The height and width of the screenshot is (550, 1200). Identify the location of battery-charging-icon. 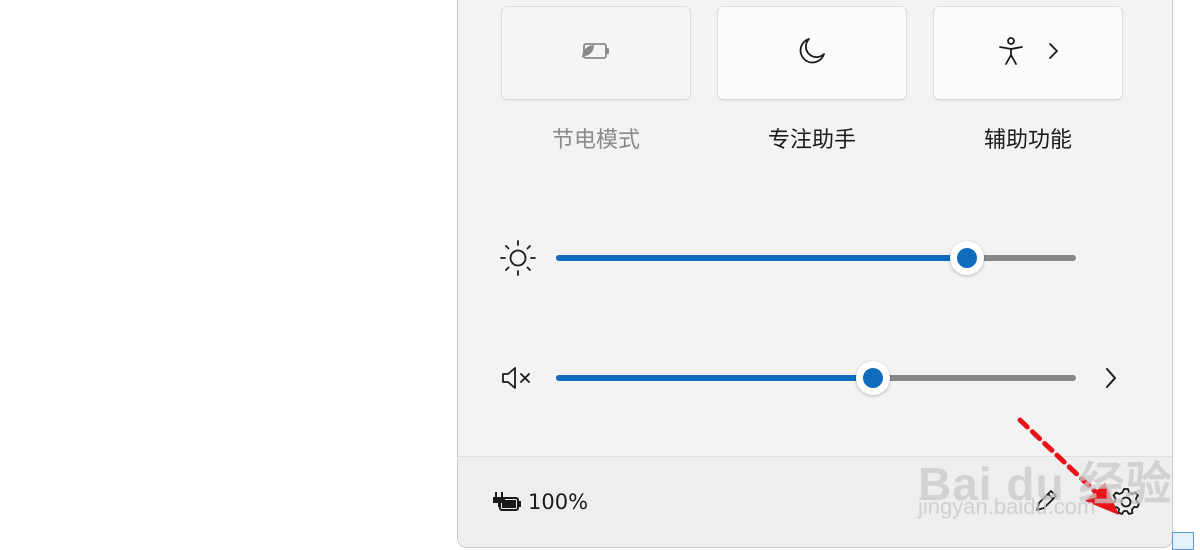
(507, 504).